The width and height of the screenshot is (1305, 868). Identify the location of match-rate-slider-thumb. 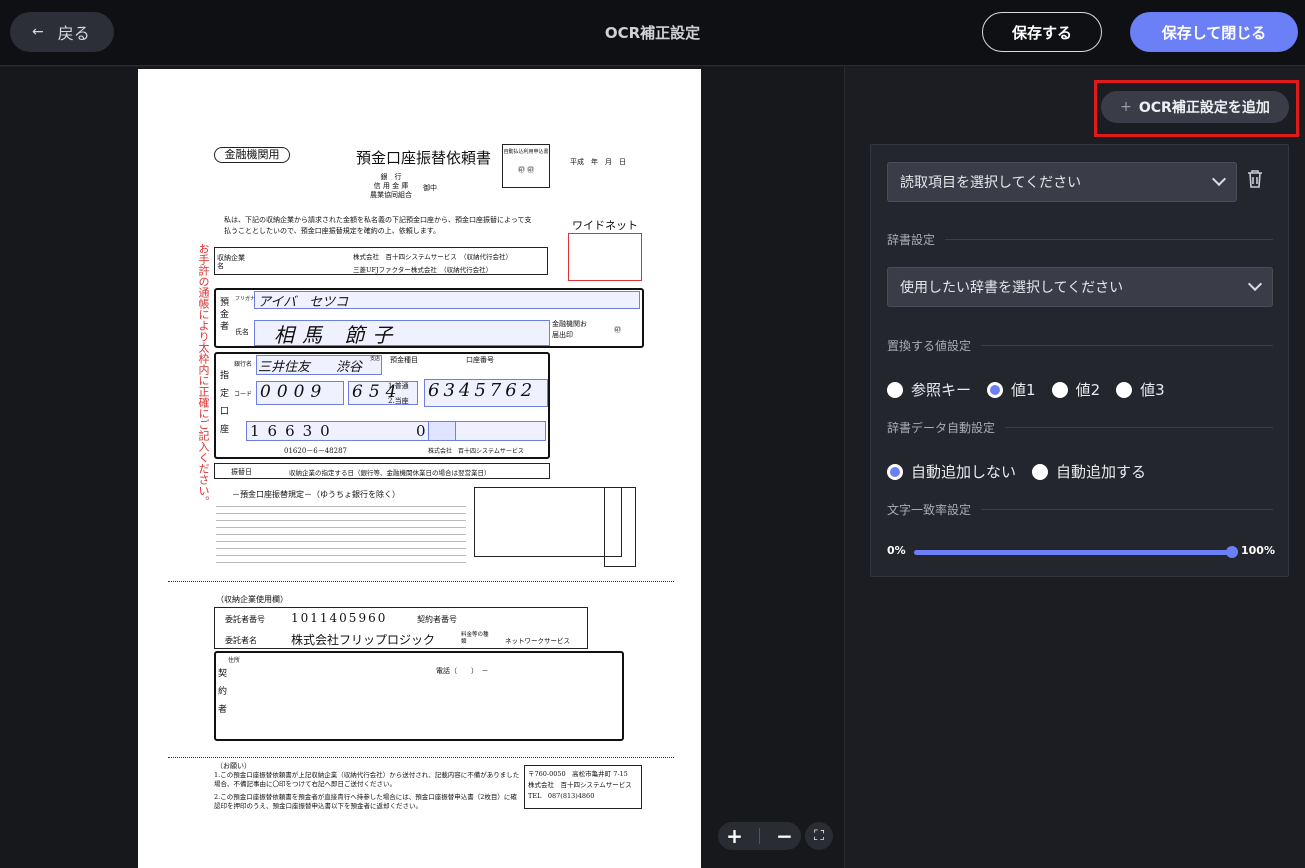
(1232, 552).